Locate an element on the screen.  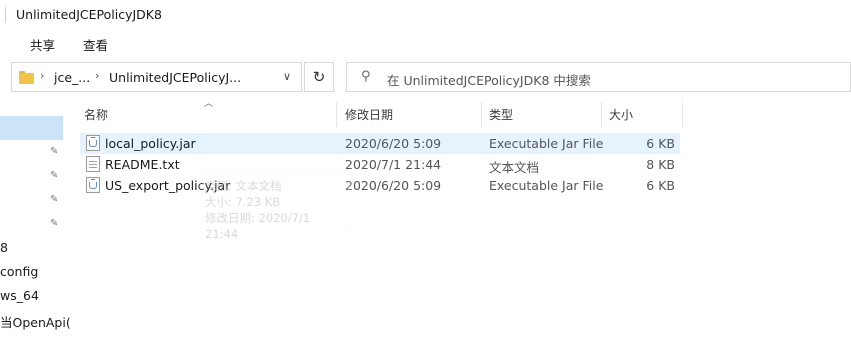
nav-item: 当OpenApi( is located at coordinates (35, 321).